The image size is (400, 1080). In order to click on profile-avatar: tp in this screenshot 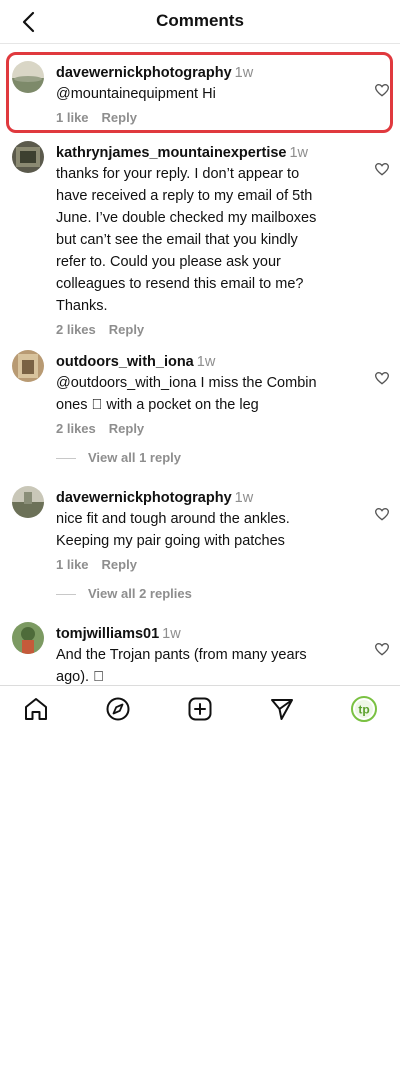, I will do `click(364, 709)`.